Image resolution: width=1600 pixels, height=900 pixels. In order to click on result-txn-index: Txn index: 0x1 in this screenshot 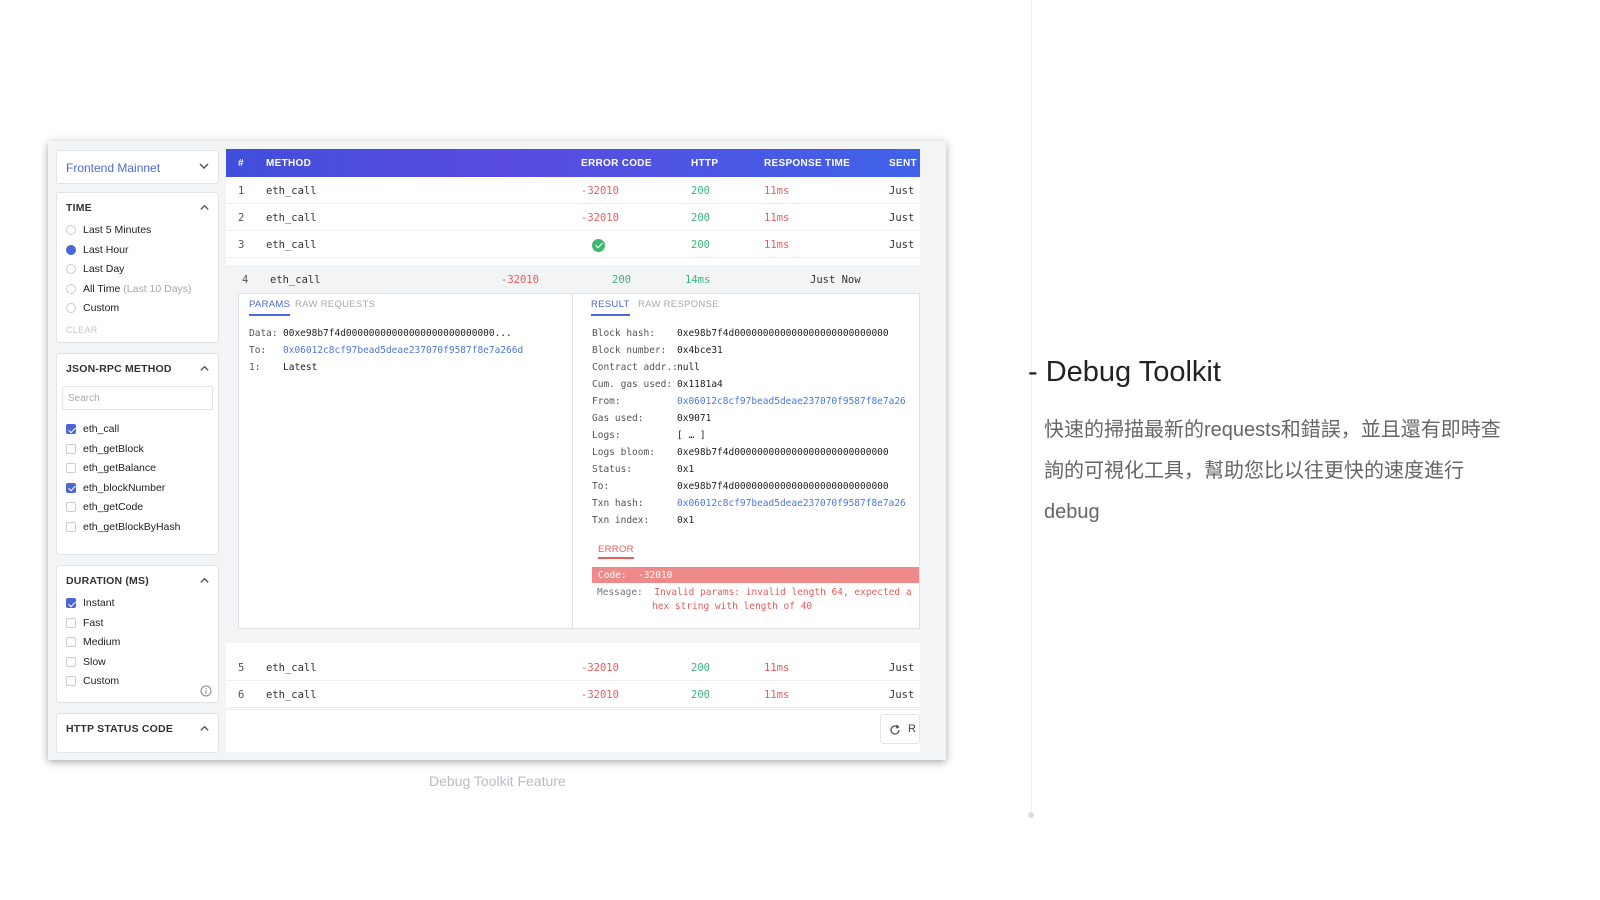, I will do `click(643, 520)`.